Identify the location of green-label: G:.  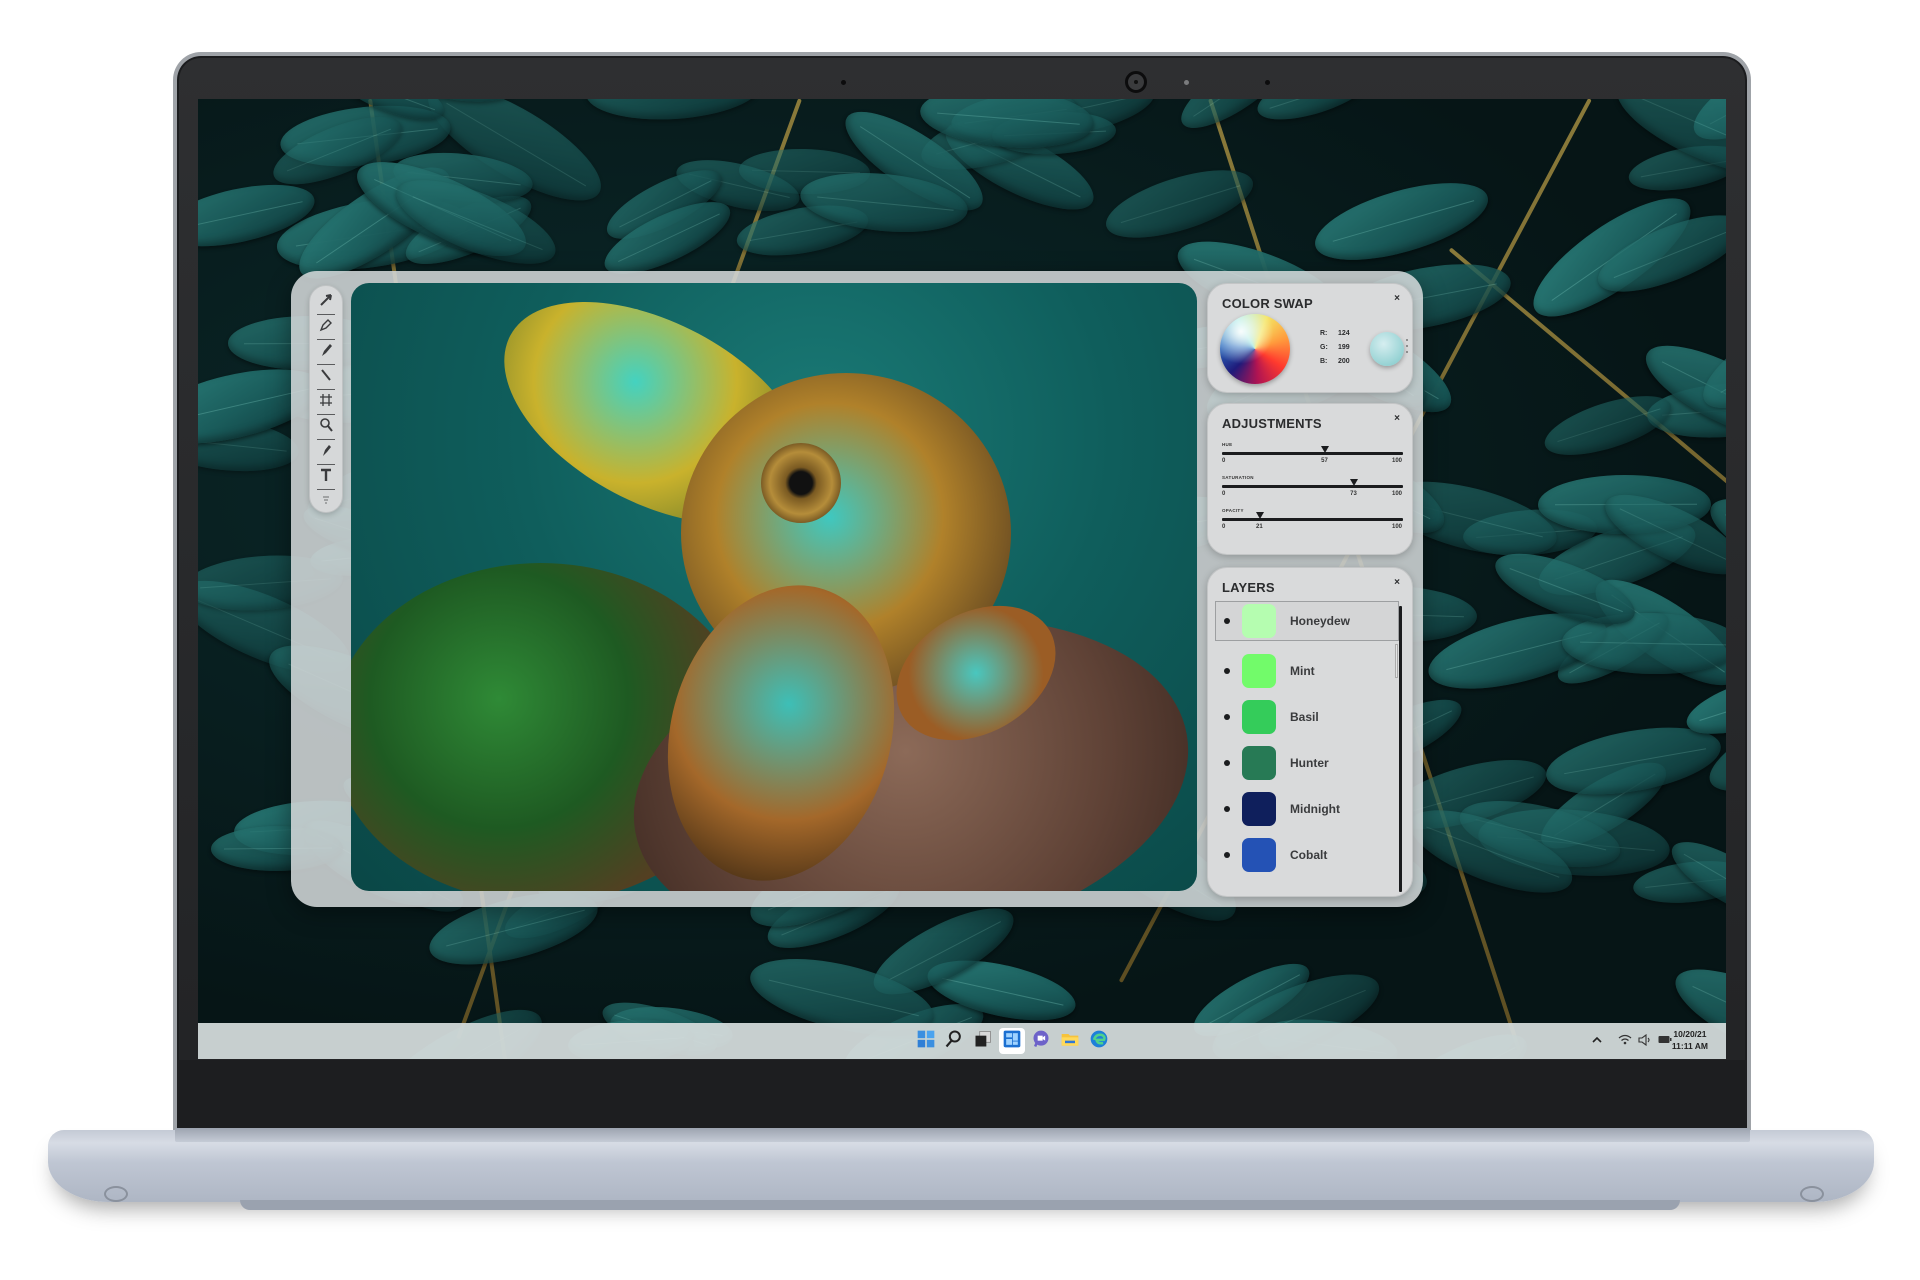
(1324, 347).